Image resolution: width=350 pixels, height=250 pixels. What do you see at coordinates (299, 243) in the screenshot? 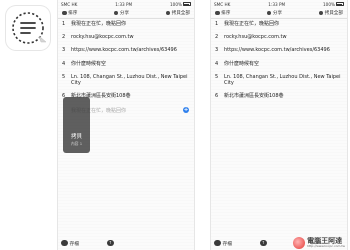
I see `watermark-logo-icon` at bounding box center [299, 243].